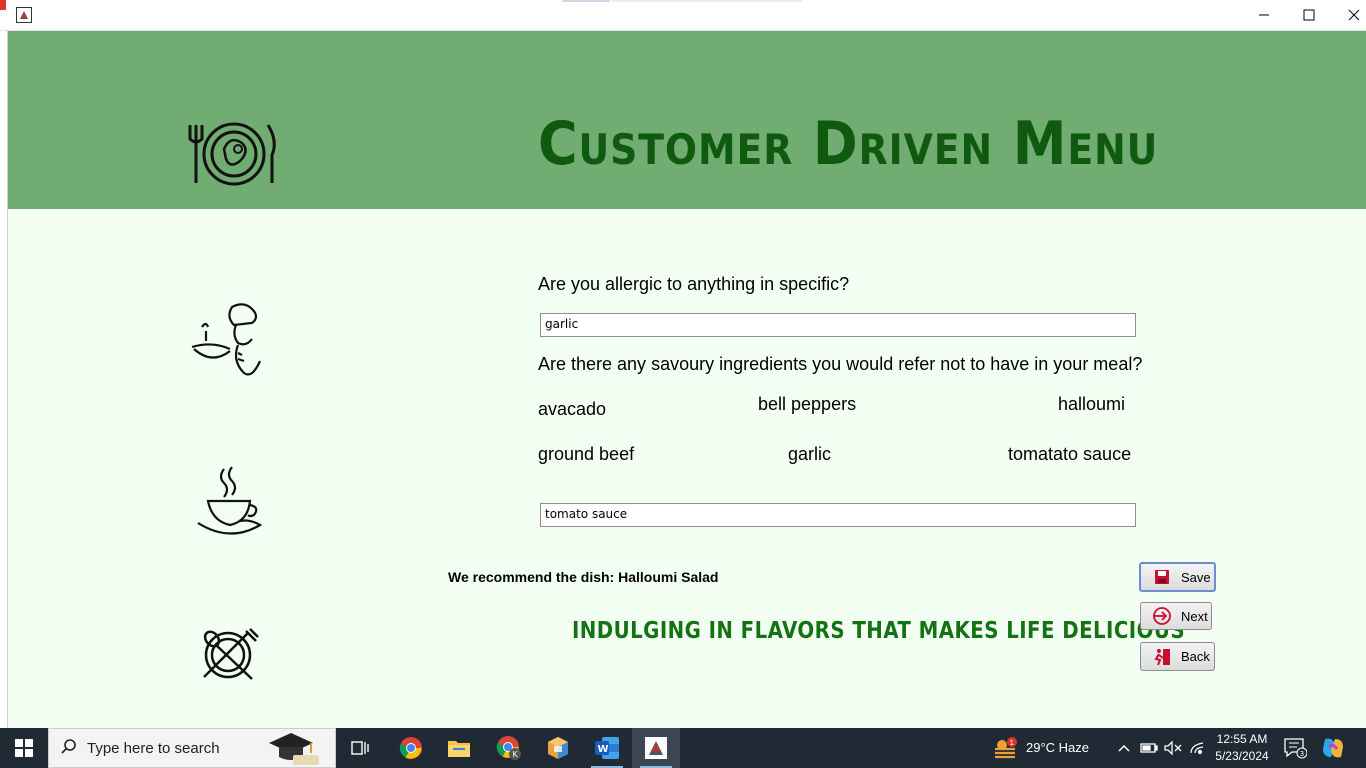 This screenshot has width=1366, height=768. Describe the element at coordinates (1295, 748) in the screenshot. I see `notifications-icon: 3` at that location.